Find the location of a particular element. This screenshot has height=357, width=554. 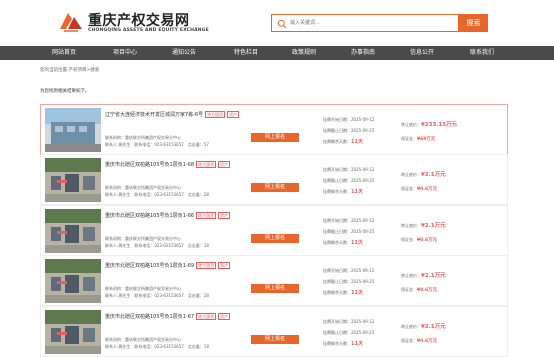

listing-title-text: 重庆市北碚区双柏路105号负1层负1-66 is located at coordinates (149, 216).